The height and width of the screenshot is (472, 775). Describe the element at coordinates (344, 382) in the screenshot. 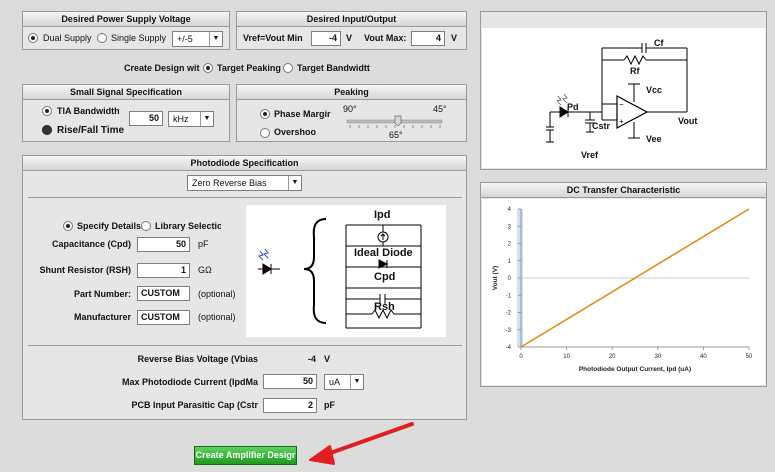

I see `max-current-unit-select: uA ▼` at that location.